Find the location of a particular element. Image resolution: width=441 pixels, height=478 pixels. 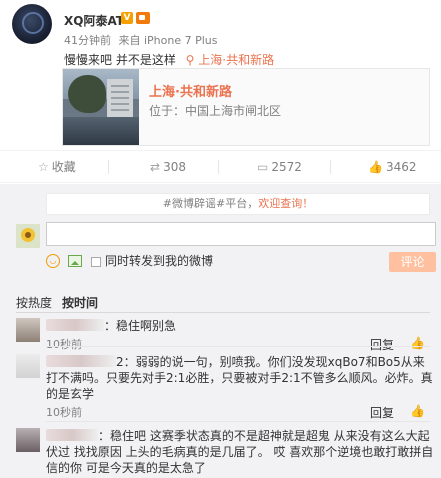

rumor-notice: #微博辟谣#平台，欢迎查询！ is located at coordinates (238, 204).